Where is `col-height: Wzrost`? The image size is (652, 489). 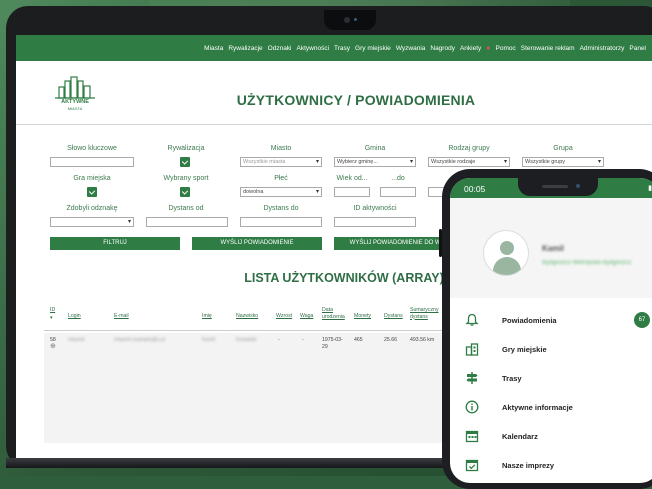 col-height: Wzrost is located at coordinates (284, 316).